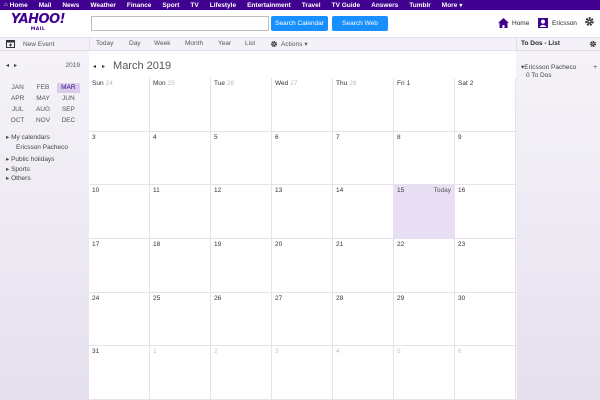 Image resolution: width=600 pixels, height=400 pixels. Describe the element at coordinates (557, 23) in the screenshot. I see `user-menu: Ericsson` at that location.